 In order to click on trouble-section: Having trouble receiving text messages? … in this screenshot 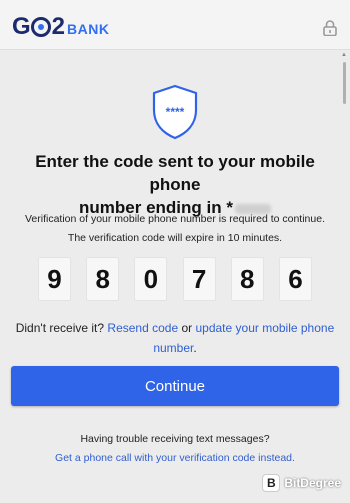, I will do `click(175, 449)`.